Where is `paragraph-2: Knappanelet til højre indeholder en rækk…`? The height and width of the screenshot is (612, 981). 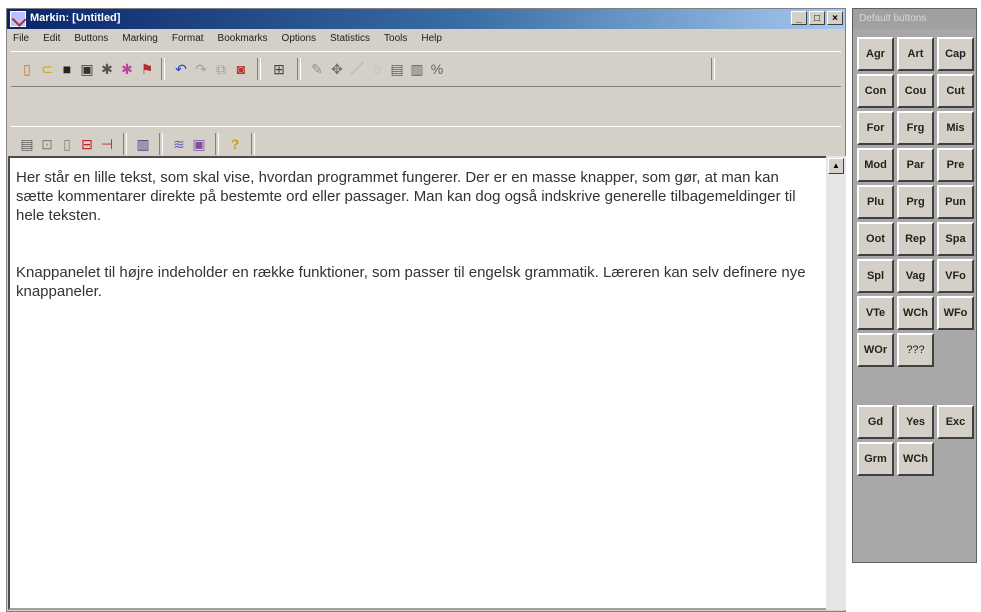 paragraph-2: Knappanelet til højre indeholder en rækk… is located at coordinates (411, 282).